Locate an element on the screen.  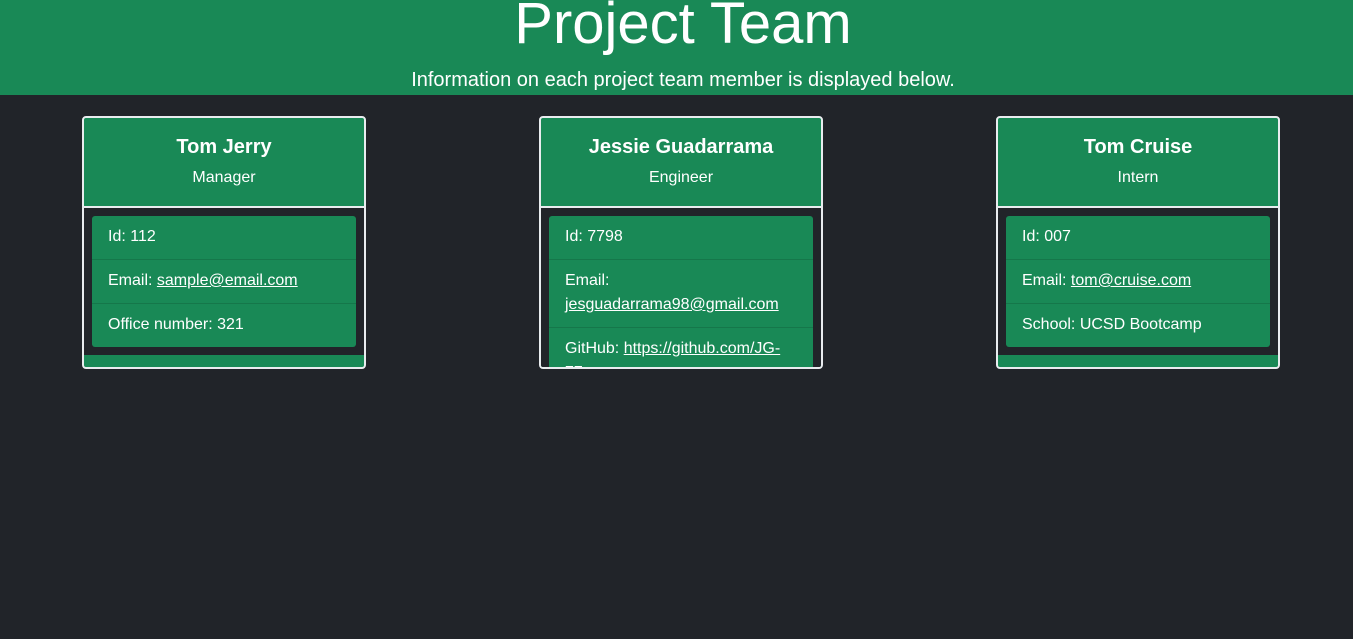
member-id-item: Id: 112 is located at coordinates (224, 238).